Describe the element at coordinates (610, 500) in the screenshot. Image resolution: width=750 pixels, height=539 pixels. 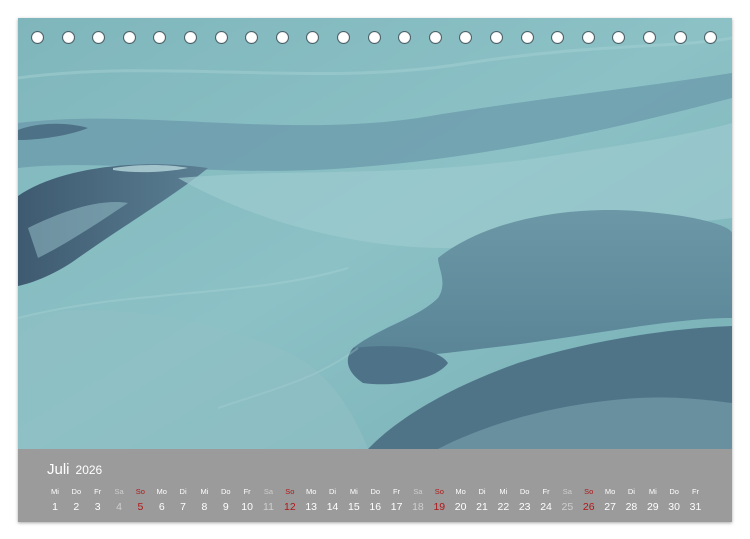
I see `day-cell: Mo 27` at that location.